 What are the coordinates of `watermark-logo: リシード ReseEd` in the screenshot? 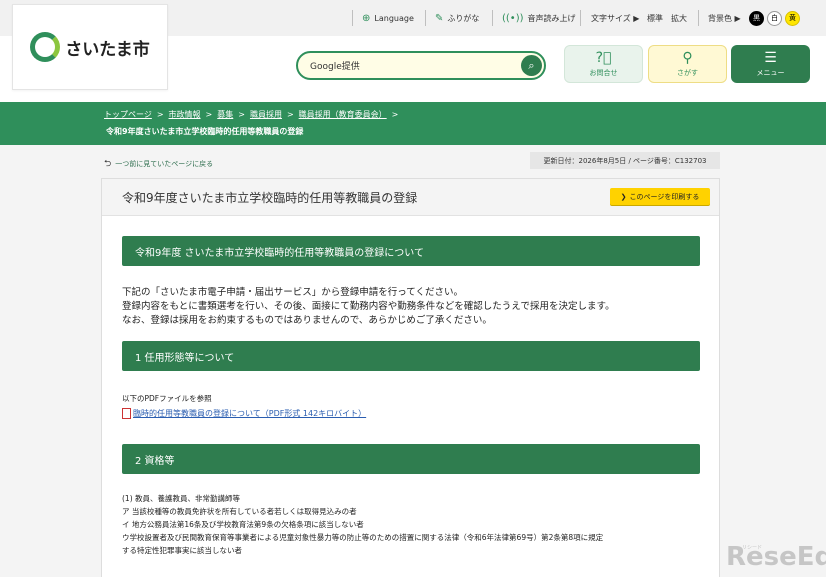 It's located at (776, 559).